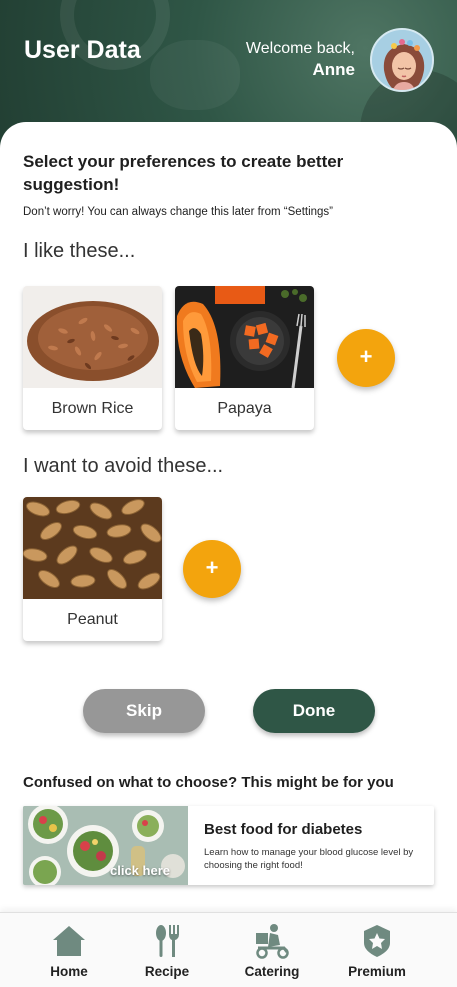 The height and width of the screenshot is (987, 457). What do you see at coordinates (244, 408) in the screenshot?
I see `food-name: Papaya` at bounding box center [244, 408].